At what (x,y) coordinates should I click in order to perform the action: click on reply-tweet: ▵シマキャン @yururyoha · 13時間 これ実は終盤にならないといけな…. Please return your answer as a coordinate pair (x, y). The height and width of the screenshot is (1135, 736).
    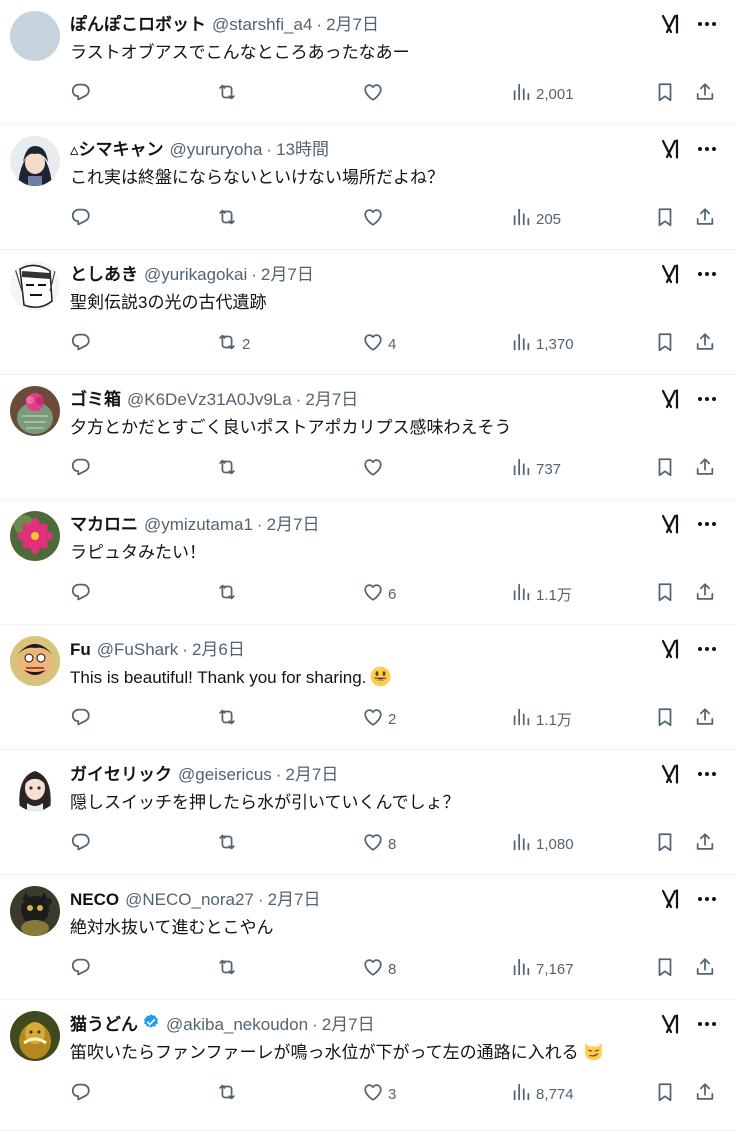
    Looking at the image, I should click on (368, 187).